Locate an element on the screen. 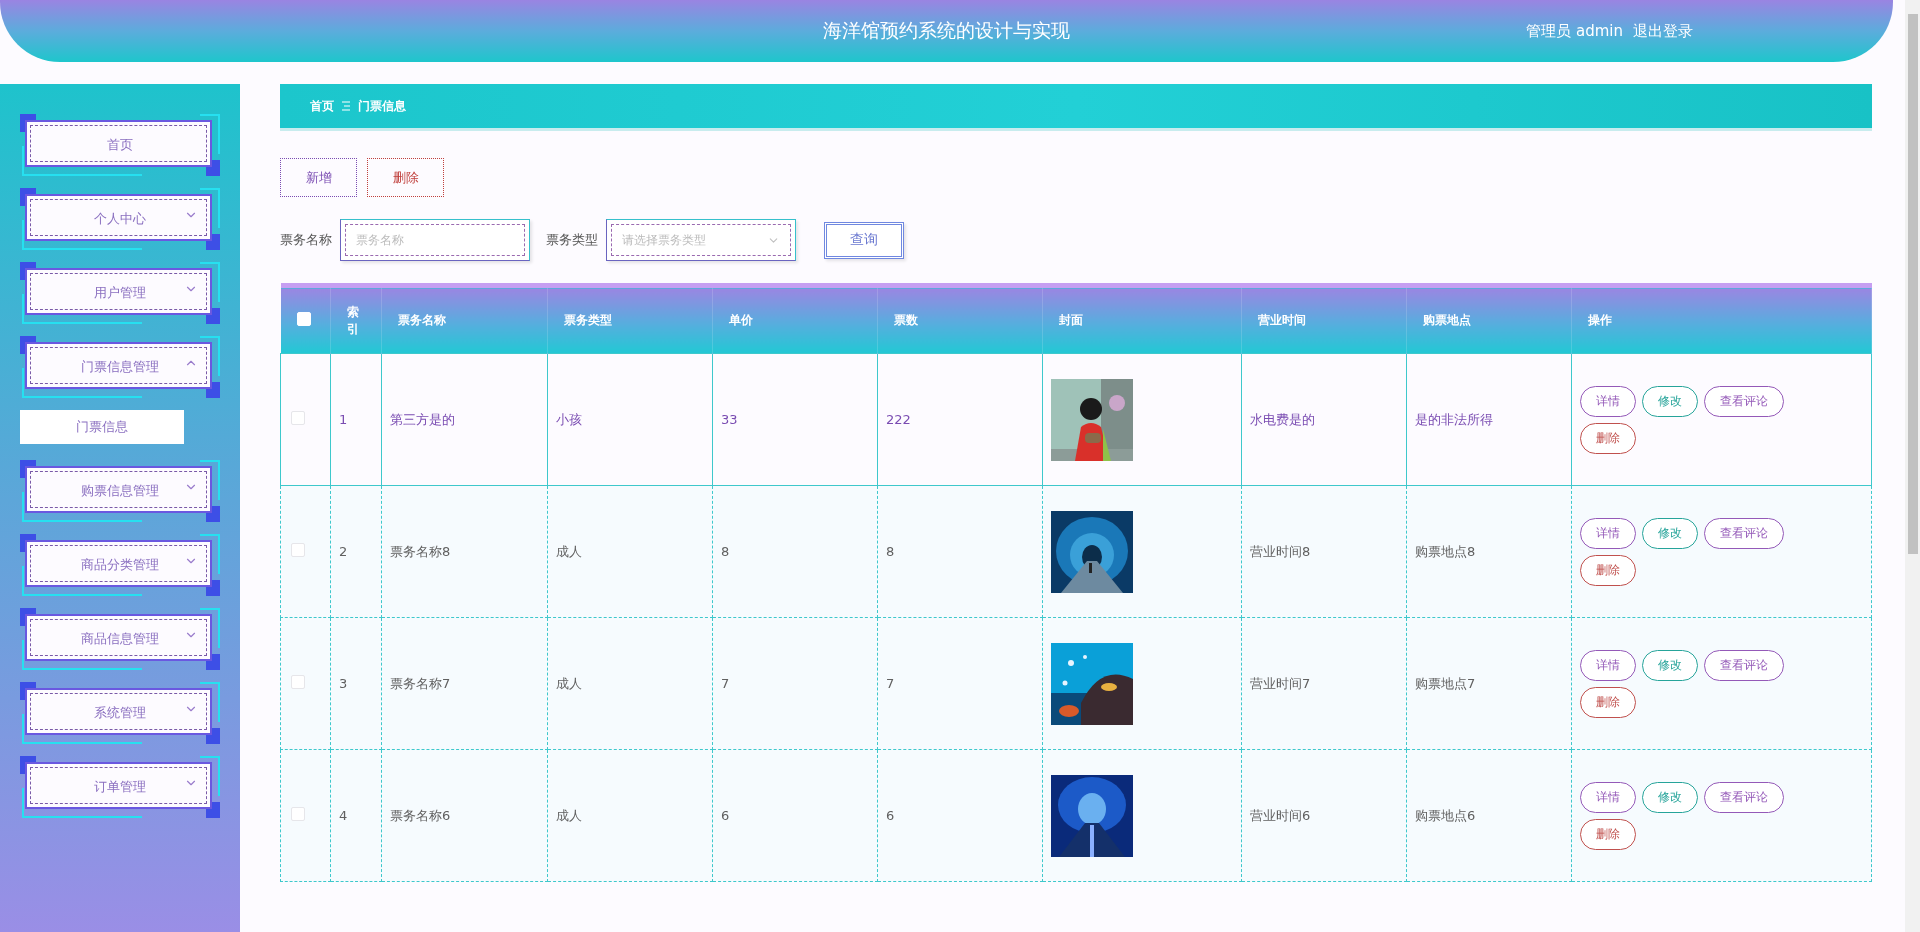 The width and height of the screenshot is (1920, 932). column-header: 票务类型 is located at coordinates (630, 319).